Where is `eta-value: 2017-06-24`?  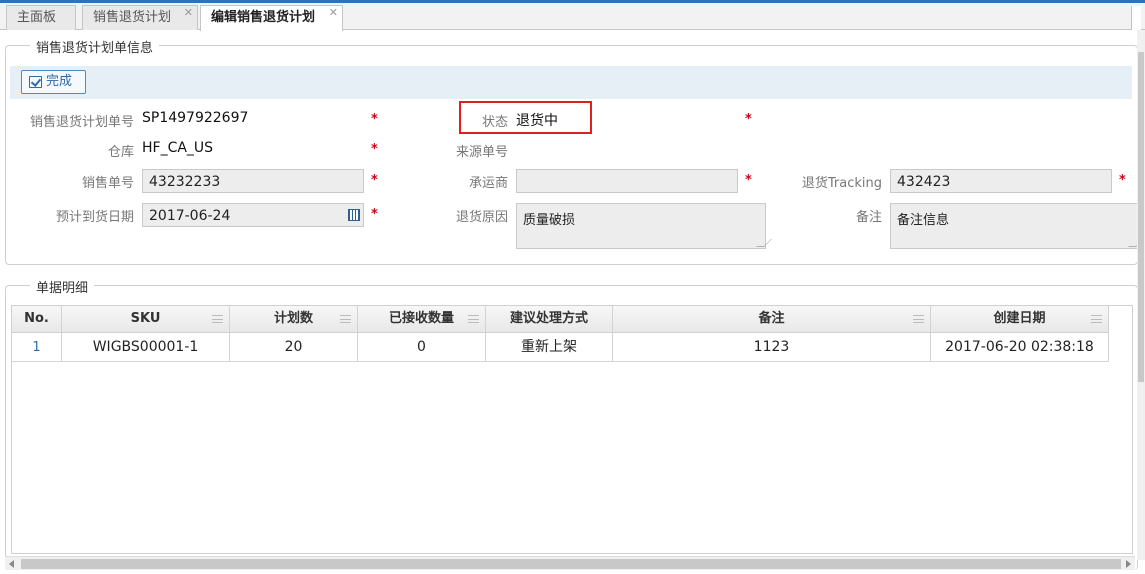 eta-value: 2017-06-24 is located at coordinates (190, 216).